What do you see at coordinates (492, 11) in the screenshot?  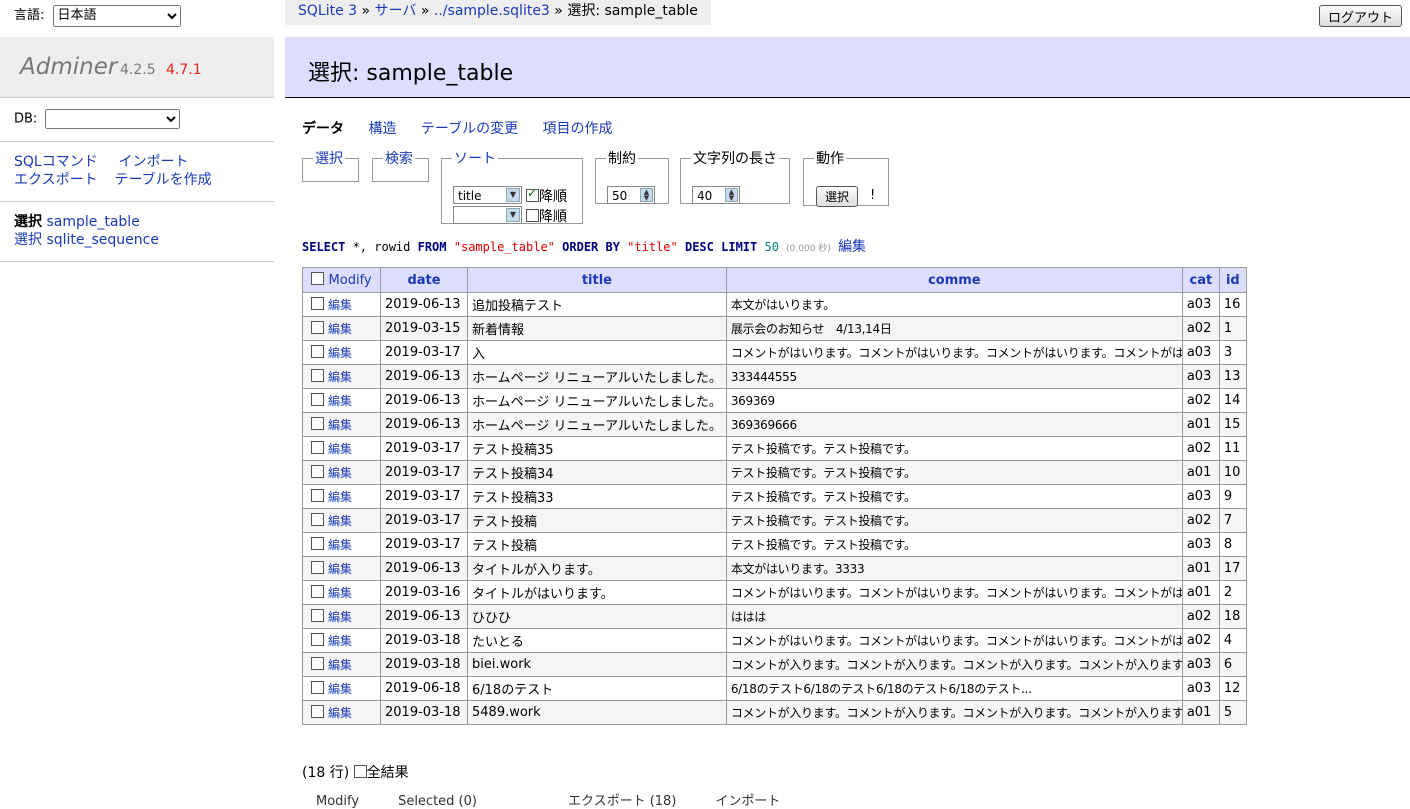 I see `breadcrumb-db: ../sample.sqlite3` at bounding box center [492, 11].